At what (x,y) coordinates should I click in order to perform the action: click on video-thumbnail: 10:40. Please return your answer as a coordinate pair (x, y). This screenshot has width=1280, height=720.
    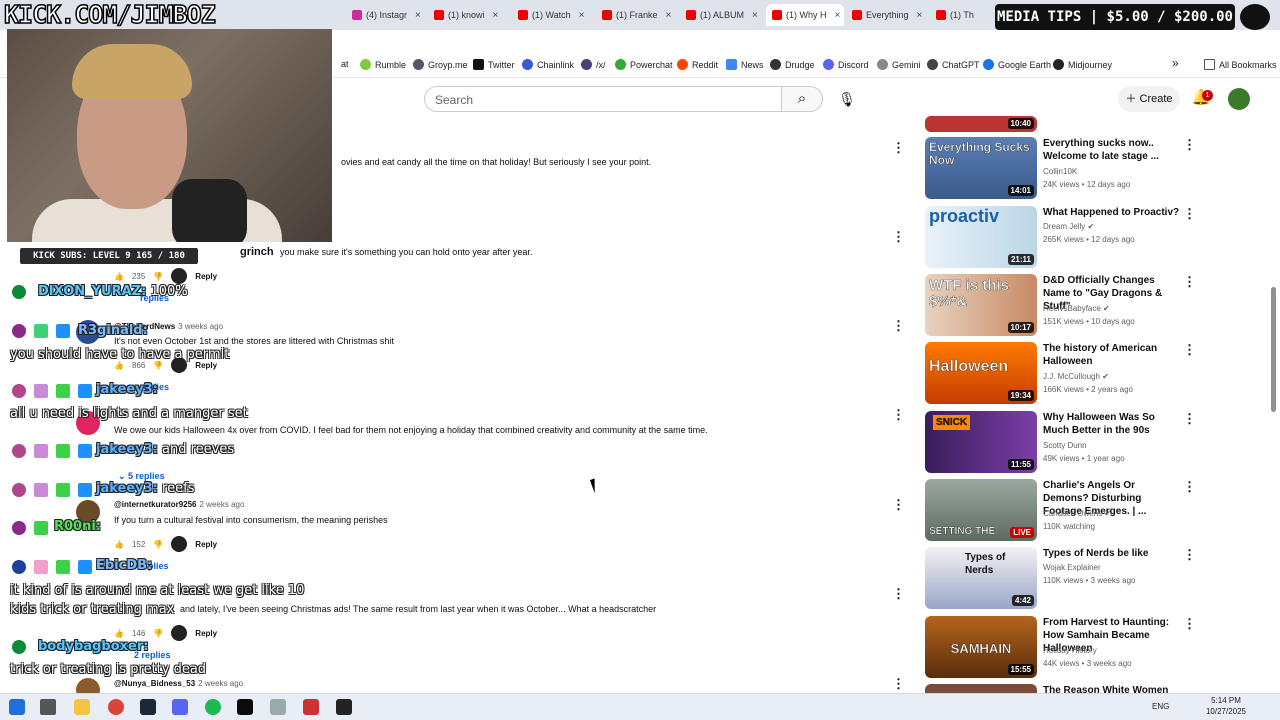
    Looking at the image, I should click on (981, 124).